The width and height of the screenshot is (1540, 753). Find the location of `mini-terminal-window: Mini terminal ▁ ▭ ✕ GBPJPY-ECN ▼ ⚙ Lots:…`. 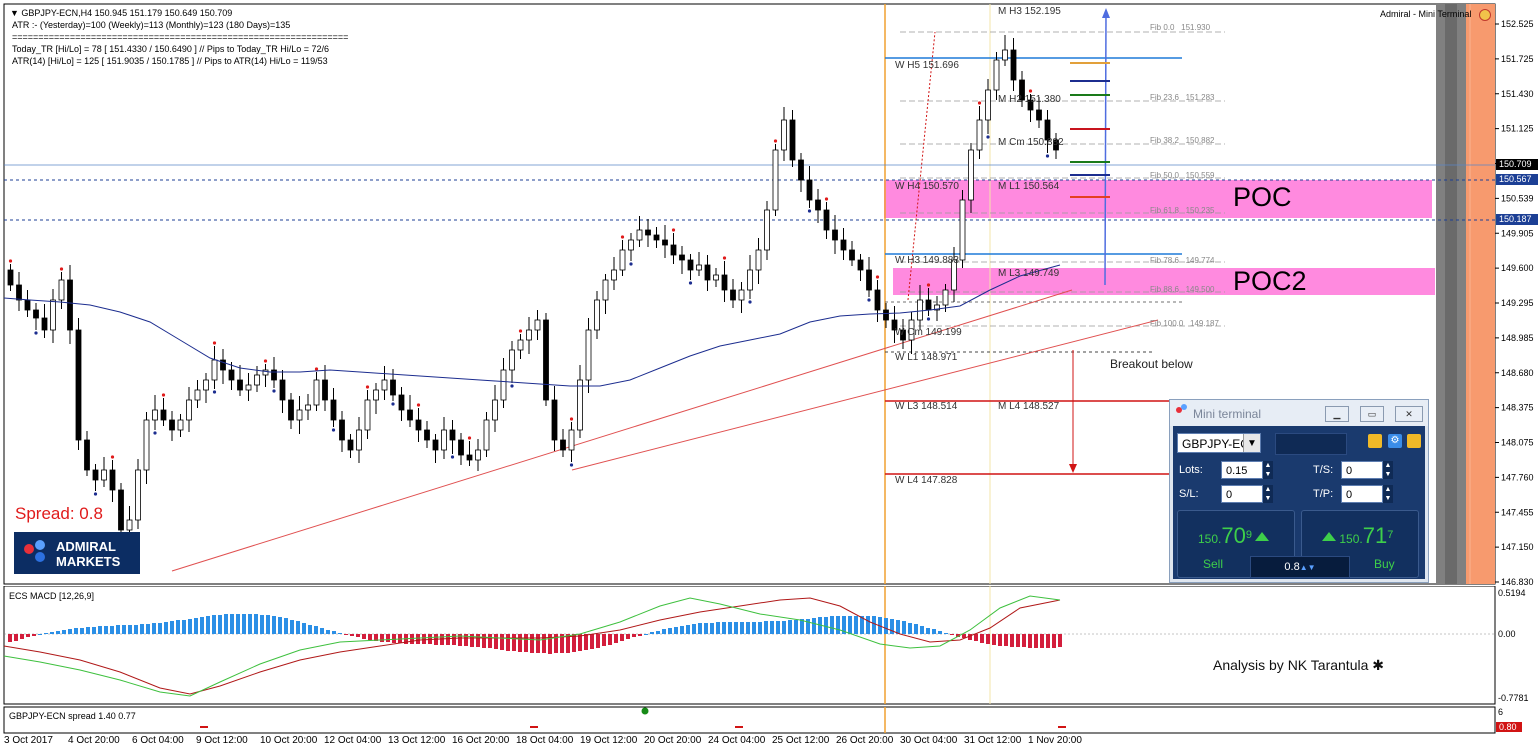

mini-terminal-window: Mini terminal ▁ ▭ ✕ GBPJPY-ECN ▼ ⚙ Lots:… is located at coordinates (1299, 491).